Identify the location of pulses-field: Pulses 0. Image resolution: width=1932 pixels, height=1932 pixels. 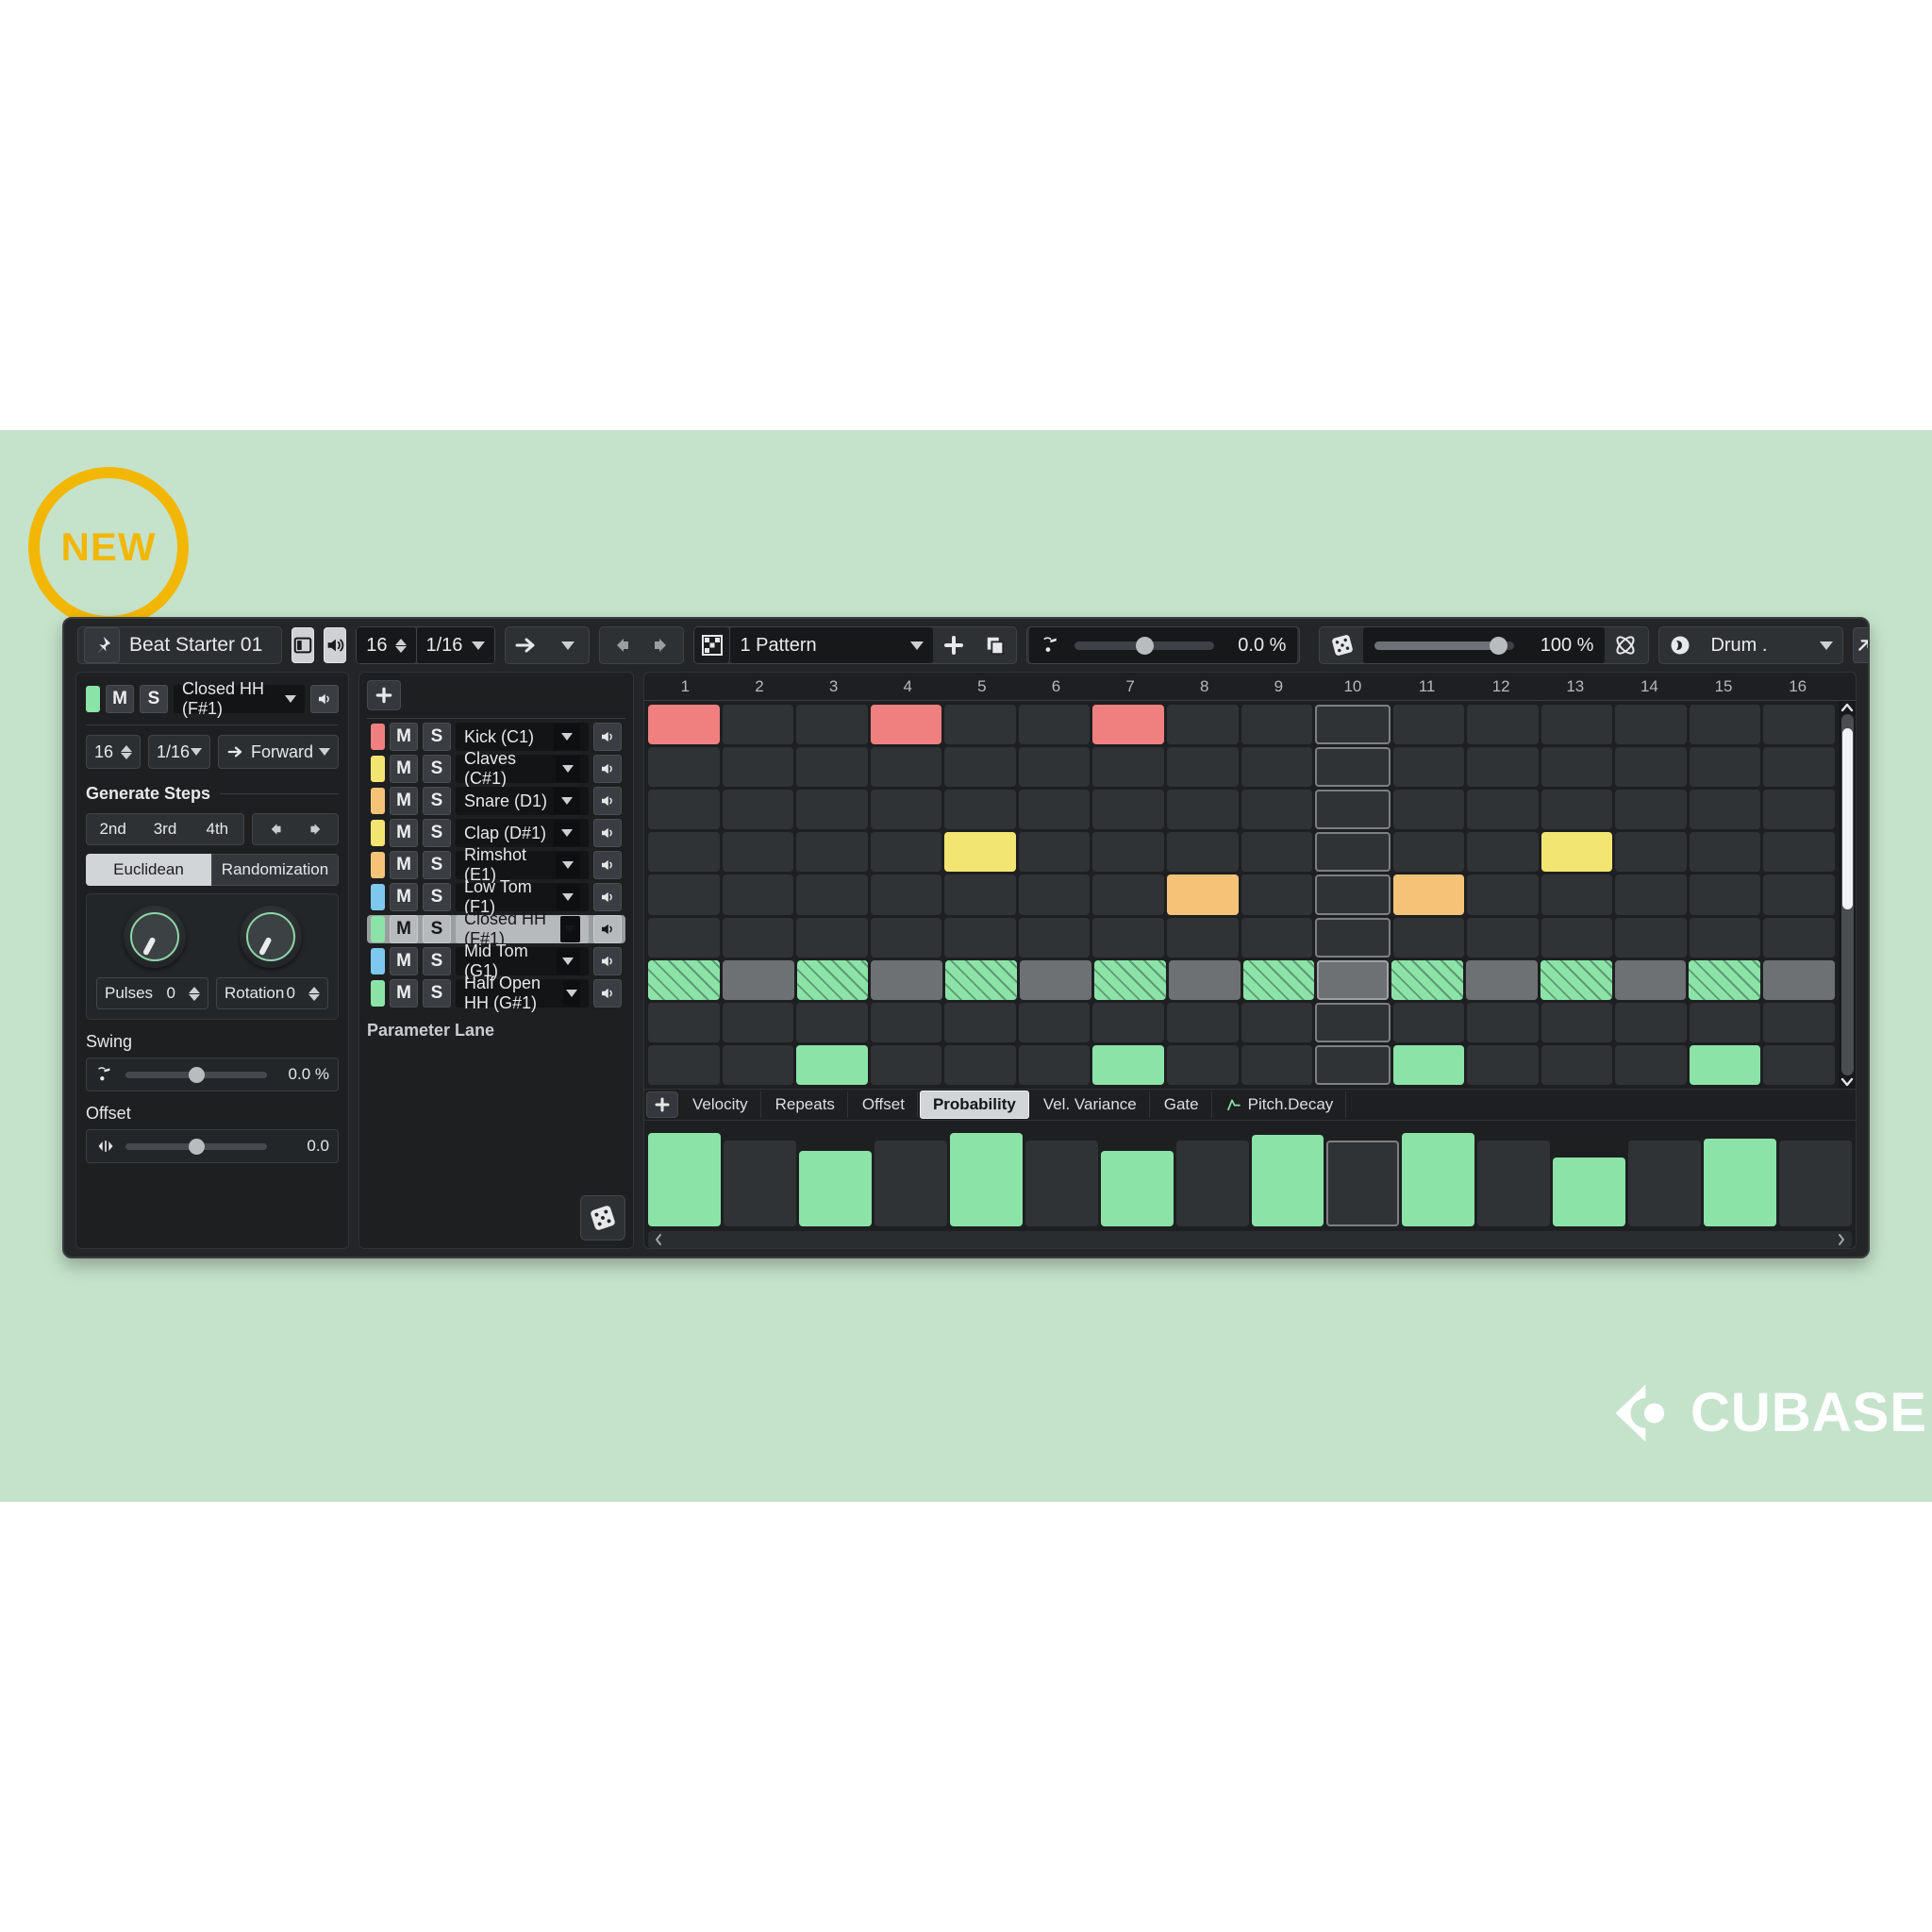
(152, 993).